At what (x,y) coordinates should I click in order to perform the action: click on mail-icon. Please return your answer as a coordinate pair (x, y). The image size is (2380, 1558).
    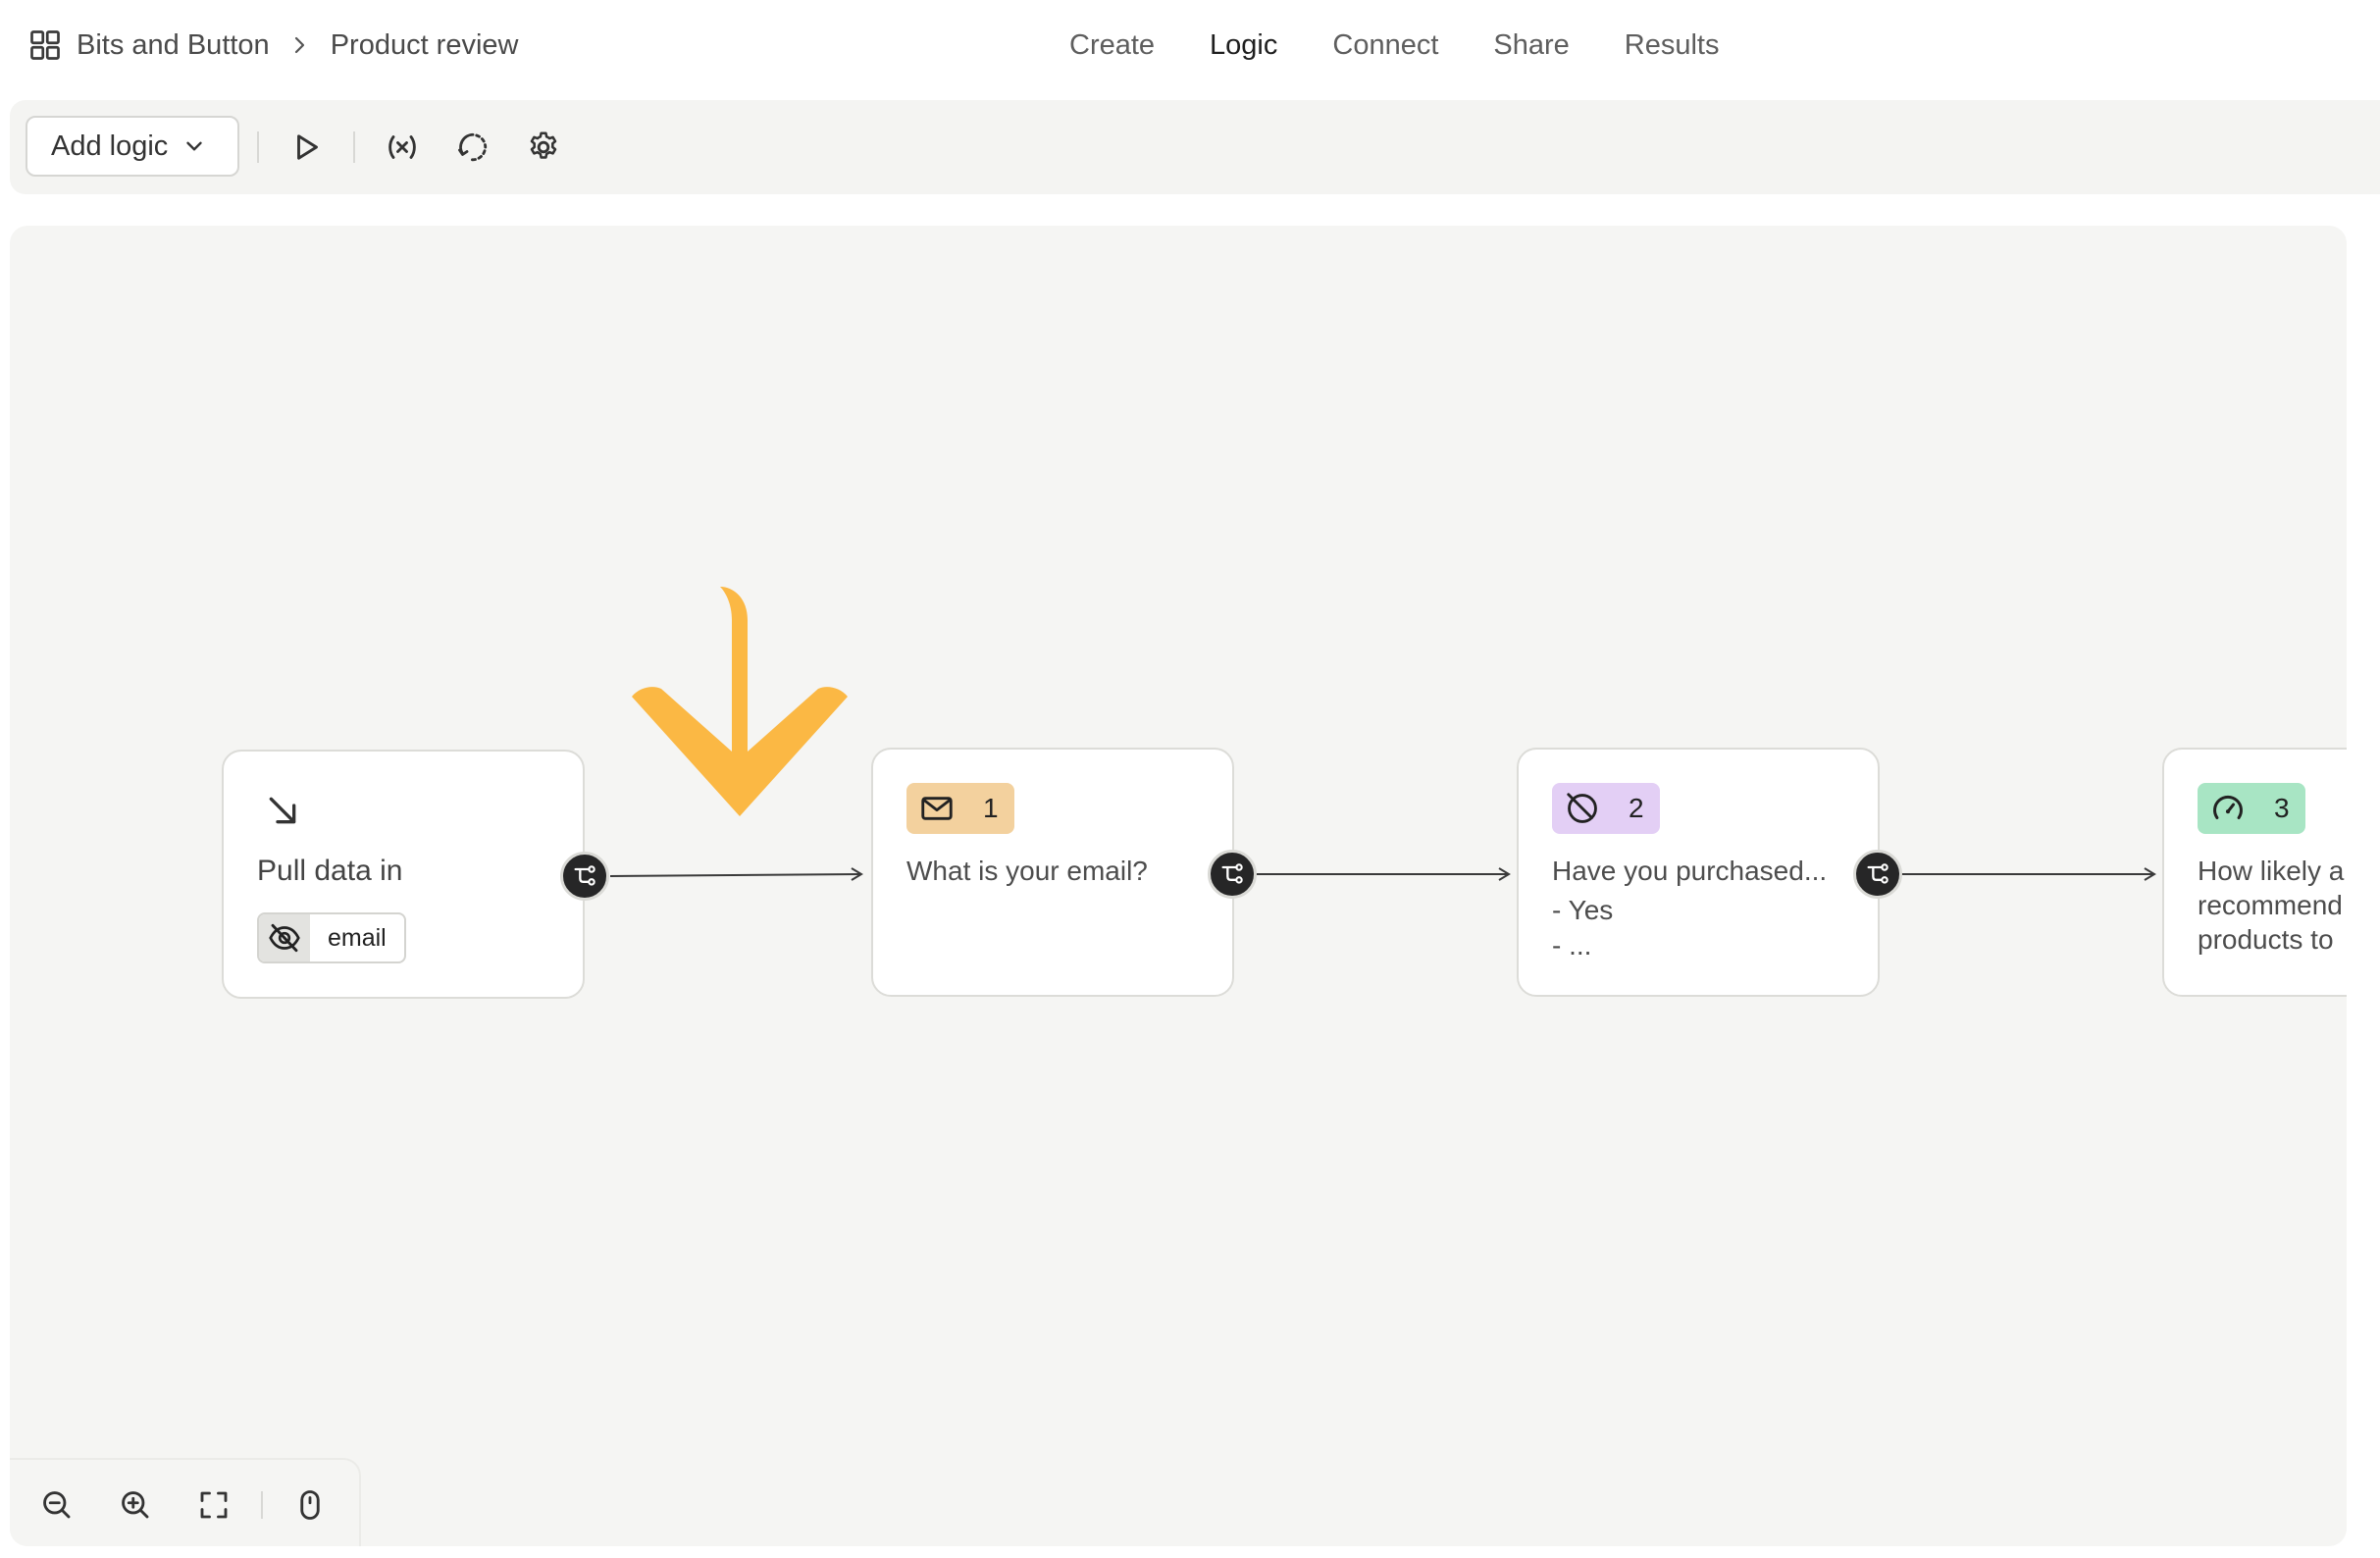
    Looking at the image, I should click on (937, 808).